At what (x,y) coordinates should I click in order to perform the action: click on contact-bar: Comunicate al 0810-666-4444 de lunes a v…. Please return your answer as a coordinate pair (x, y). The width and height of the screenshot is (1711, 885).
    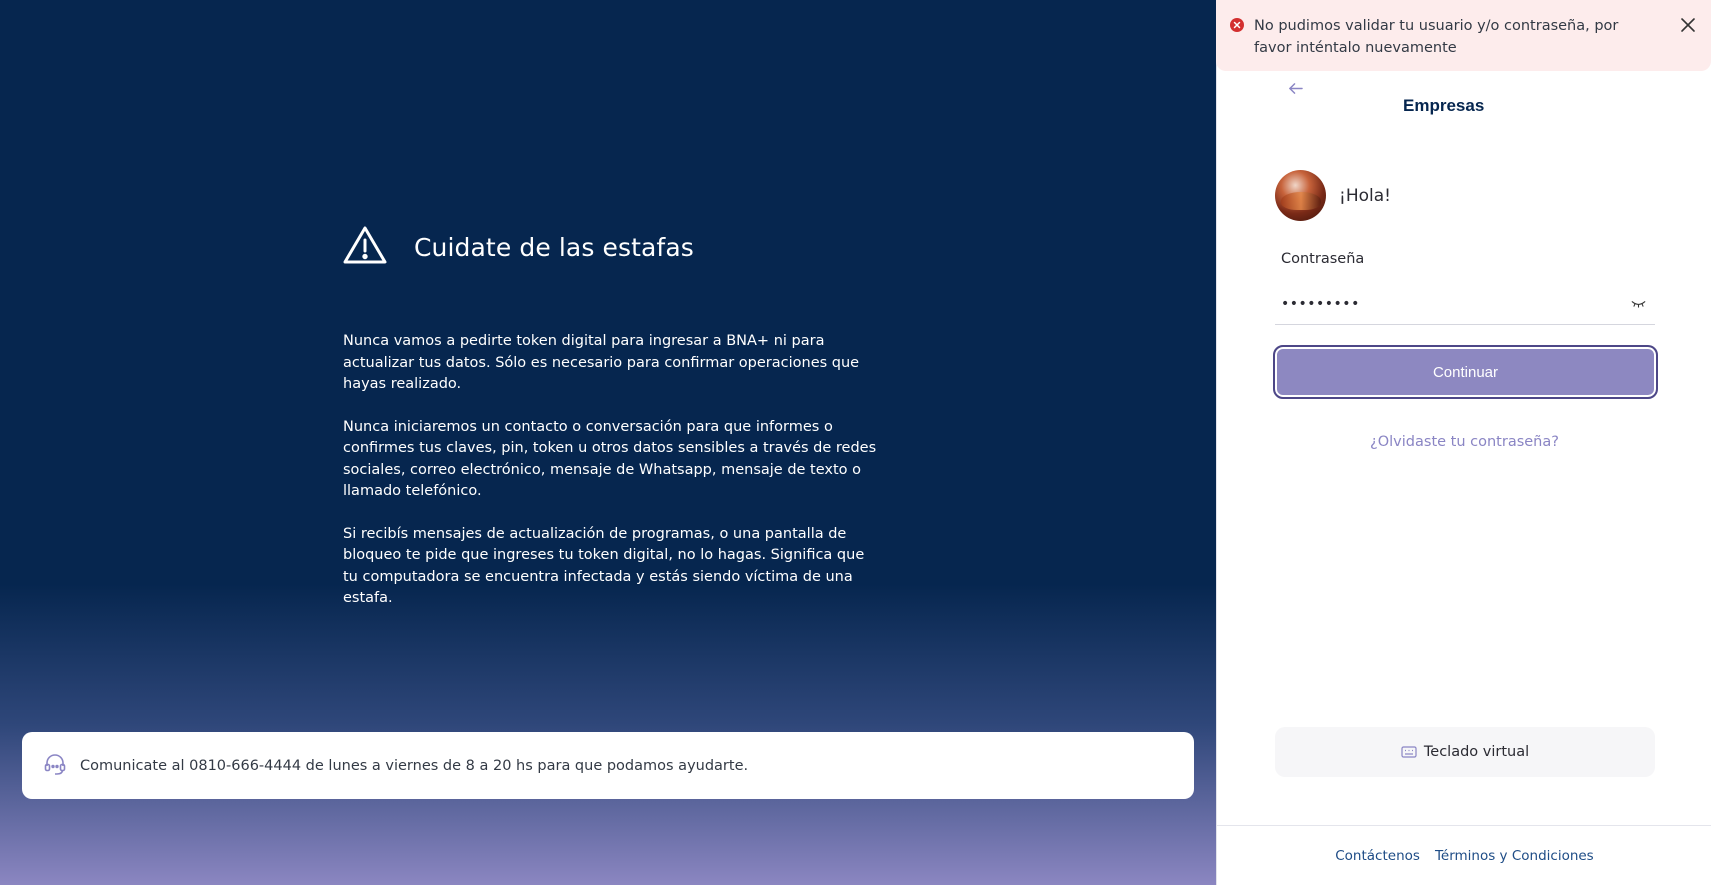
    Looking at the image, I should click on (608, 765).